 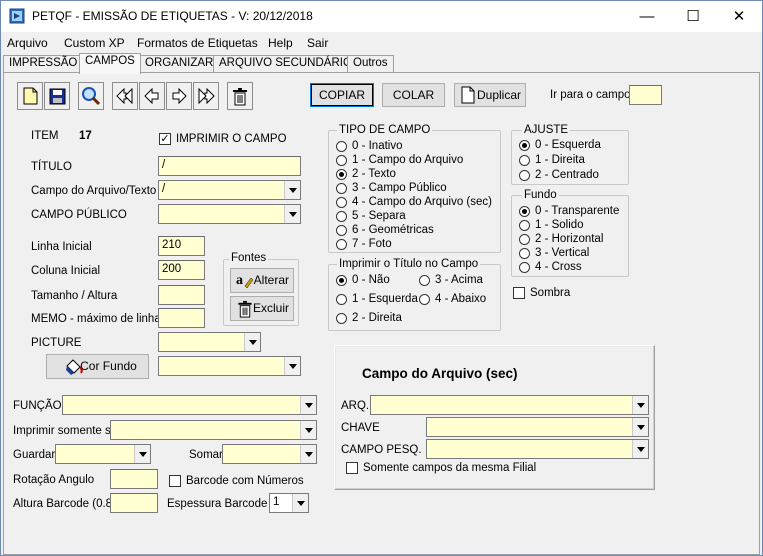 I want to click on sombra-label: Sombra, so click(x=550, y=293).